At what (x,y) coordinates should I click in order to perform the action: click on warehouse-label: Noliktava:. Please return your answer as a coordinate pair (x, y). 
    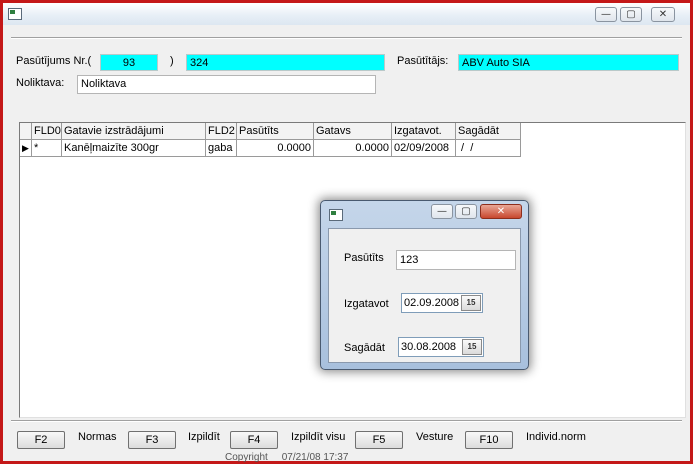
    Looking at the image, I should click on (40, 83).